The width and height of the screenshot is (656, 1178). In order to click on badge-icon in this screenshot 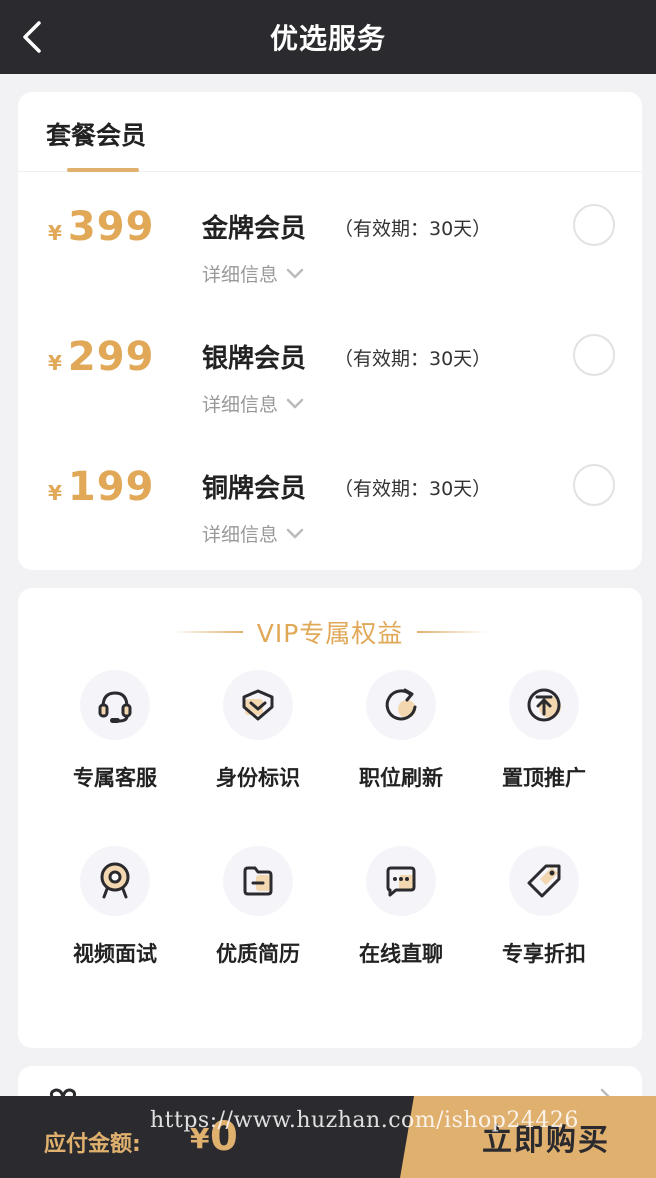, I will do `click(258, 705)`.